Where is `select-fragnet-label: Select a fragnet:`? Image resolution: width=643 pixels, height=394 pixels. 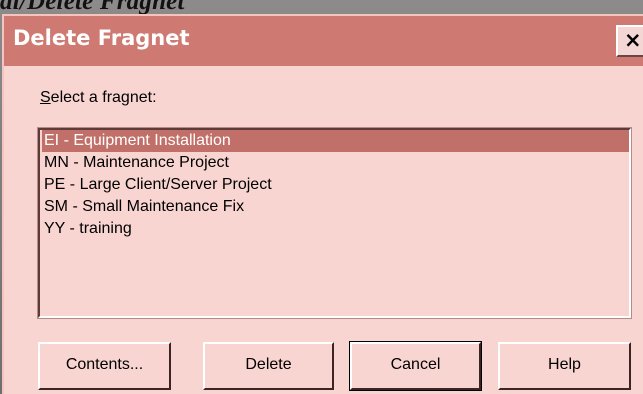
select-fragnet-label: Select a fragnet: is located at coordinates (98, 98).